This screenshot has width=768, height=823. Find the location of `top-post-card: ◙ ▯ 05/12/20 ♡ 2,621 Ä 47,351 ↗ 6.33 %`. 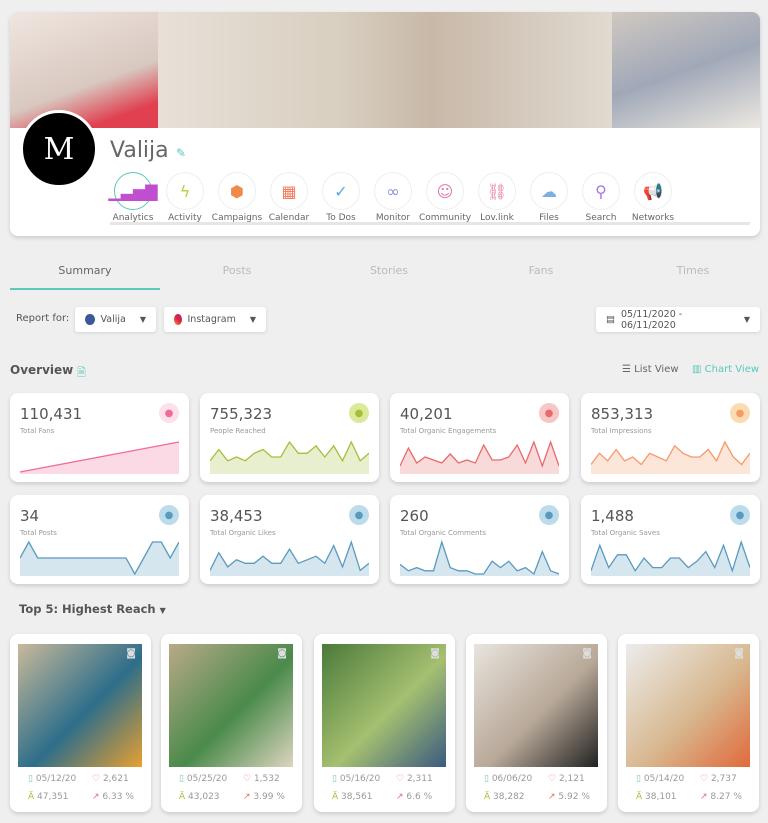

top-post-card: ◙ ▯ 05/12/20 ♡ 2,621 Ä 47,351 ↗ 6.33 % is located at coordinates (80, 723).